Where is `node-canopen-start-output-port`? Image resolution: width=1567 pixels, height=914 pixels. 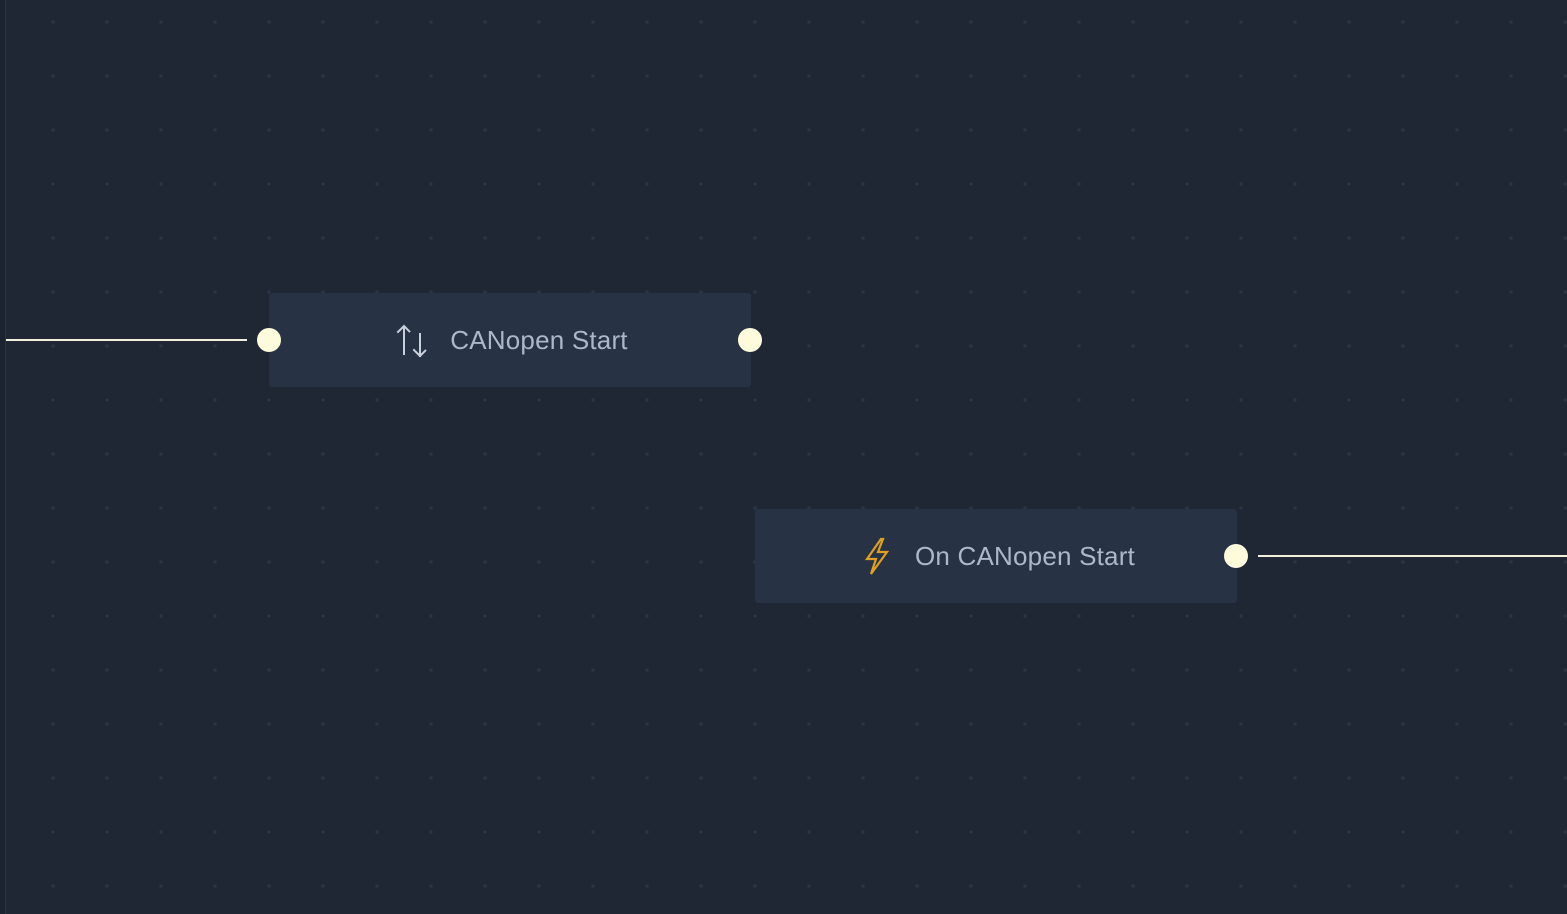 node-canopen-start-output-port is located at coordinates (750, 340).